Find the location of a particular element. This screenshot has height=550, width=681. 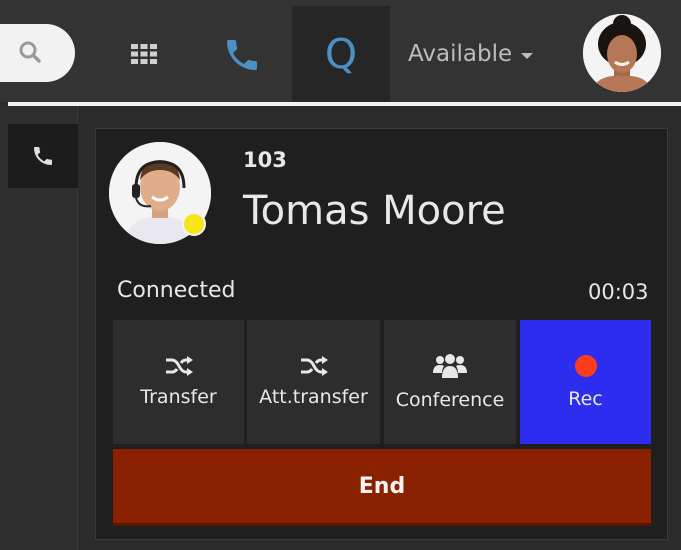

calls-tab is located at coordinates (43, 156).